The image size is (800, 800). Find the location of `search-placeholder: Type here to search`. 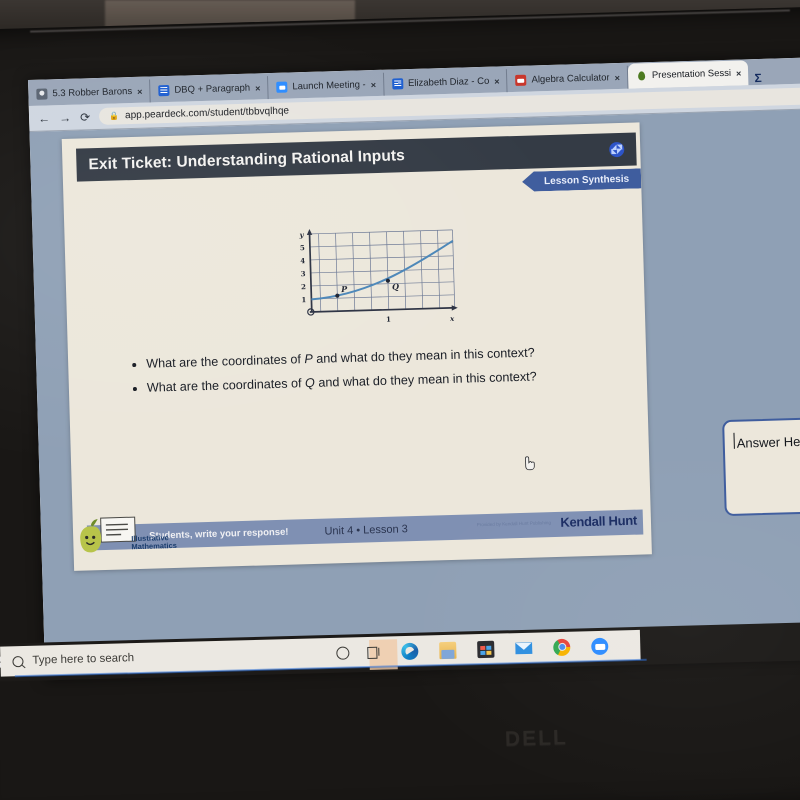

search-placeholder: Type here to search is located at coordinates (83, 659).